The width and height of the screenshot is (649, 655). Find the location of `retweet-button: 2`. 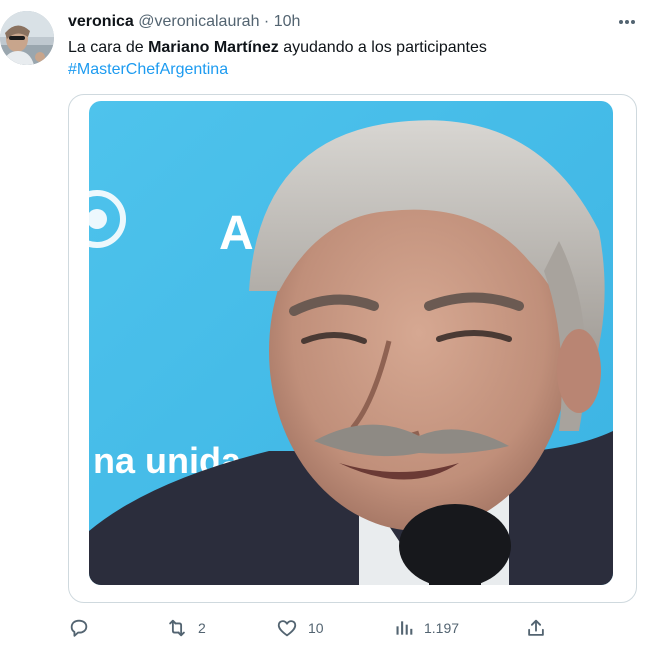

retweet-button: 2 is located at coordinates (186, 628).